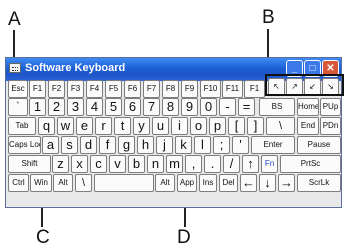 The image size is (344, 250). I want to click on window-title: Software Keyboard, so click(75, 68).